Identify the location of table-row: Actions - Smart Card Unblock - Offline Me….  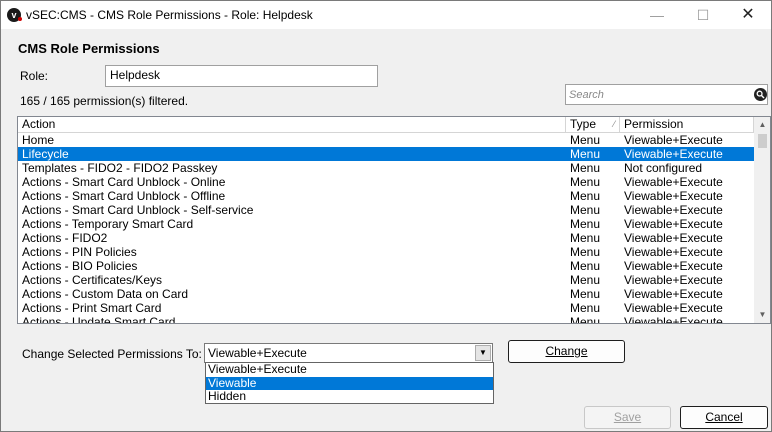
(386, 196).